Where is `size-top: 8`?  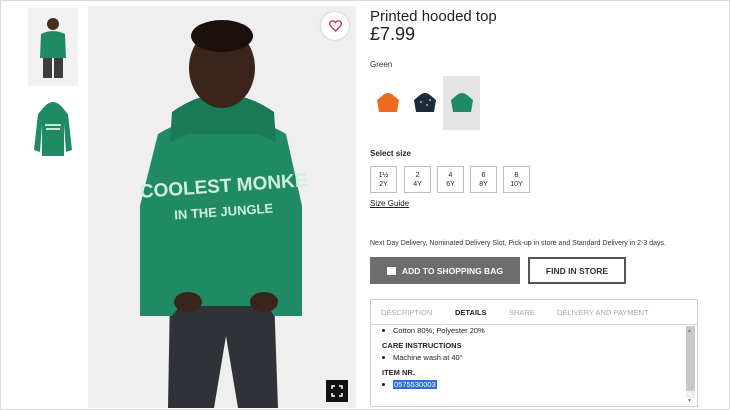
size-top: 8 is located at coordinates (516, 175).